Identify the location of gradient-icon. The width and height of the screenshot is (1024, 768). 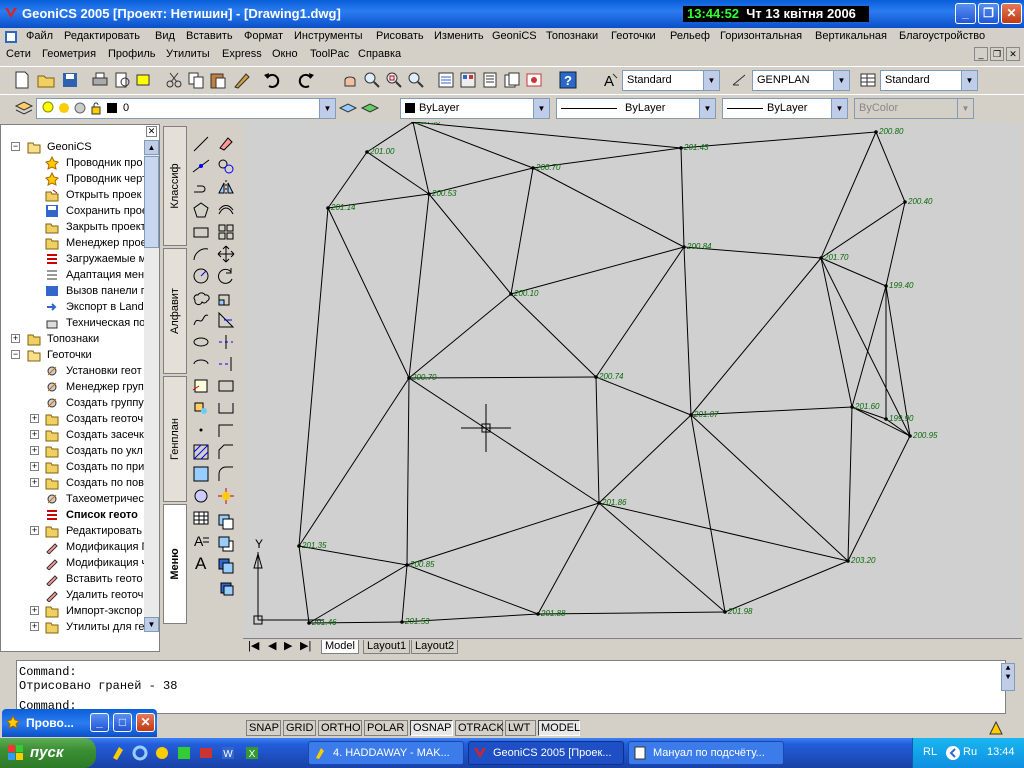
(201, 474).